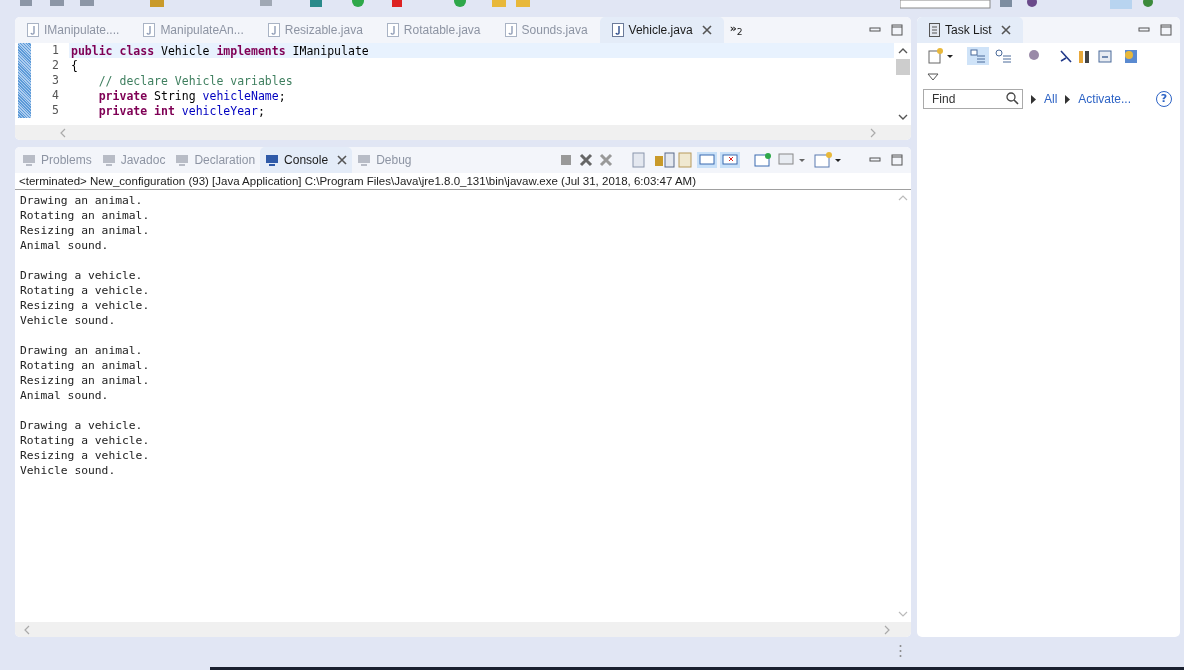  I want to click on scroll-thumb, so click(902, 67).